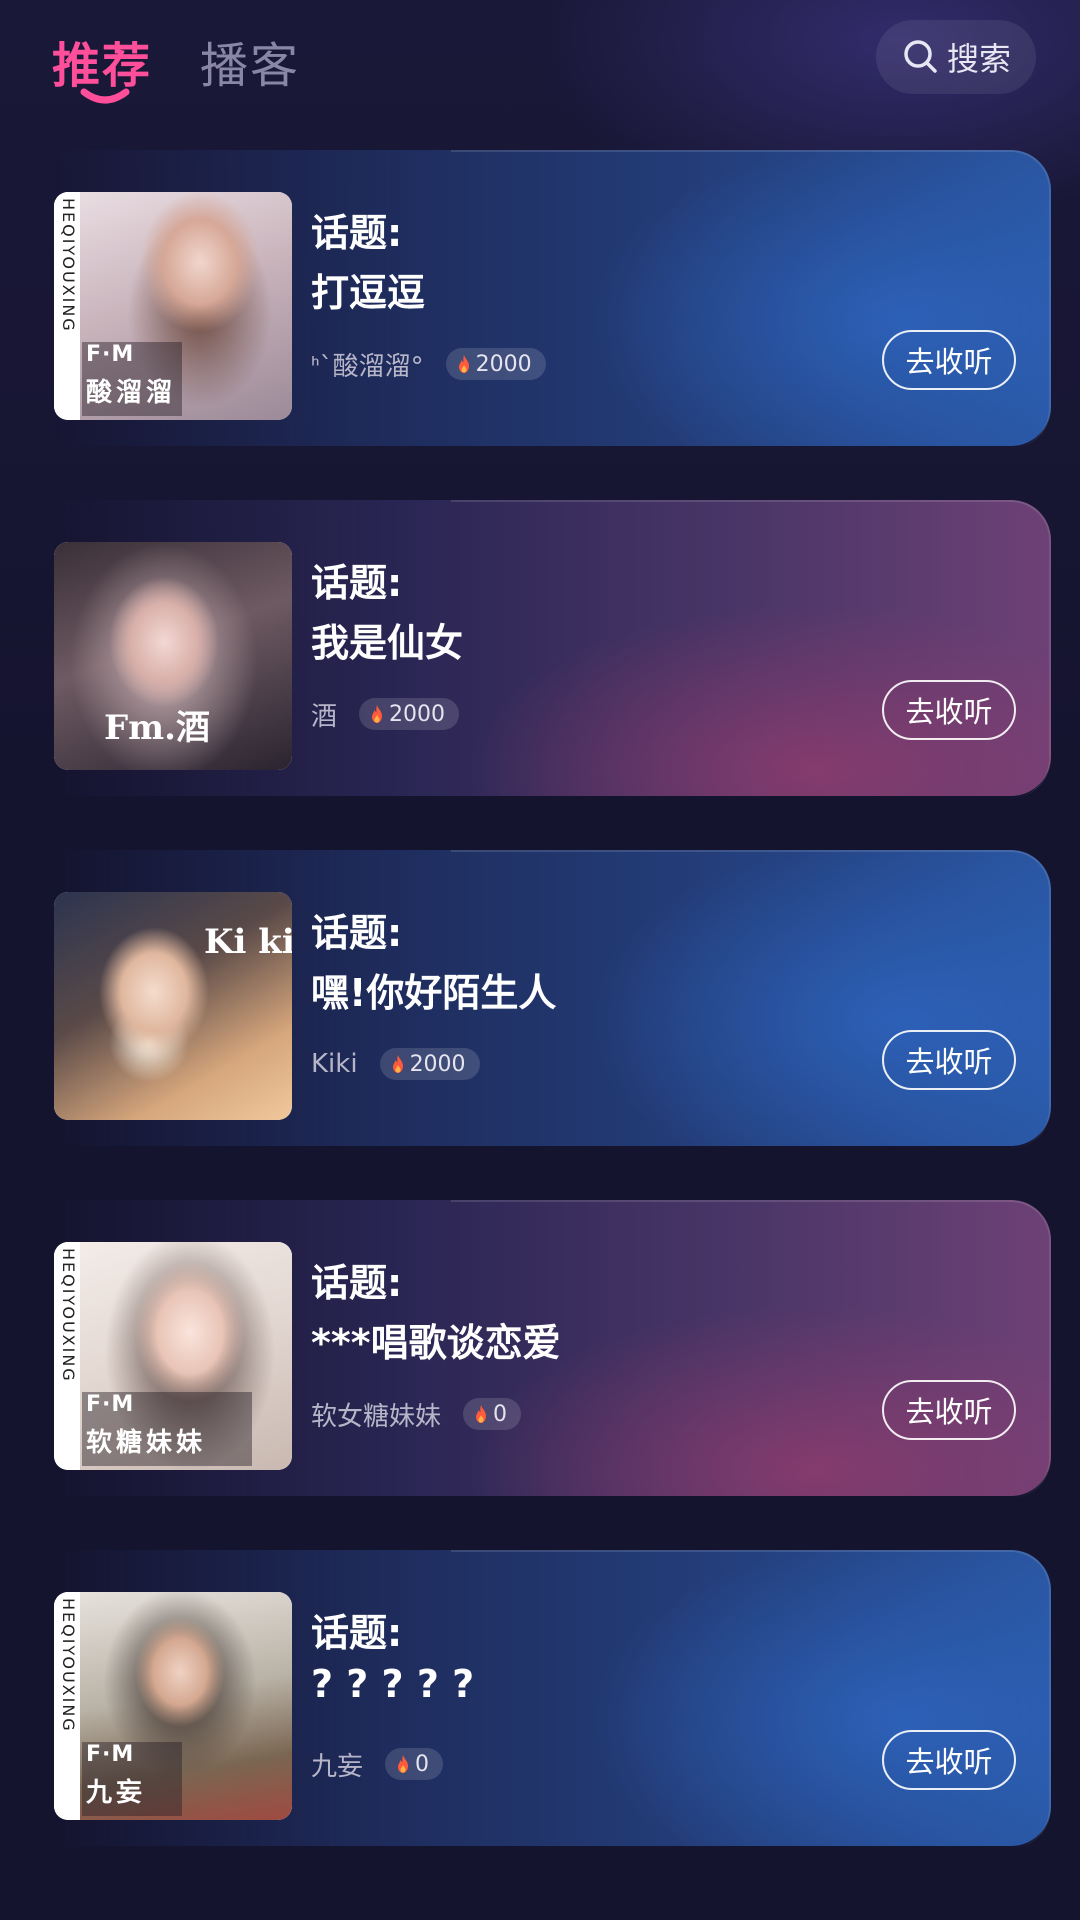 The height and width of the screenshot is (1920, 1080). What do you see at coordinates (334, 1064) in the screenshot?
I see `host-name: Kiki` at bounding box center [334, 1064].